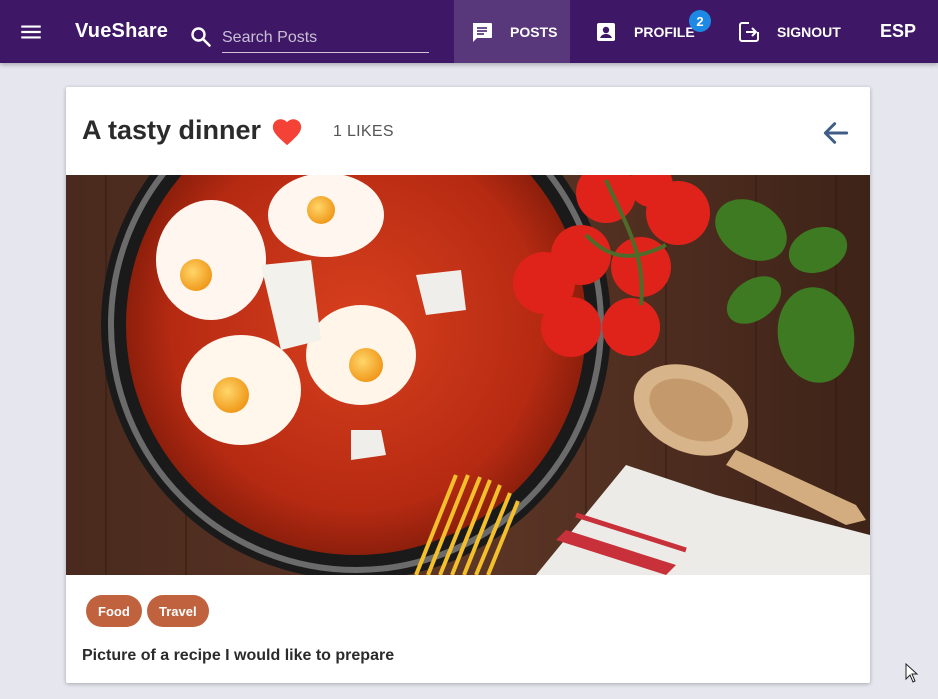  What do you see at coordinates (178, 611) in the screenshot?
I see `tag-travel: Travel` at bounding box center [178, 611].